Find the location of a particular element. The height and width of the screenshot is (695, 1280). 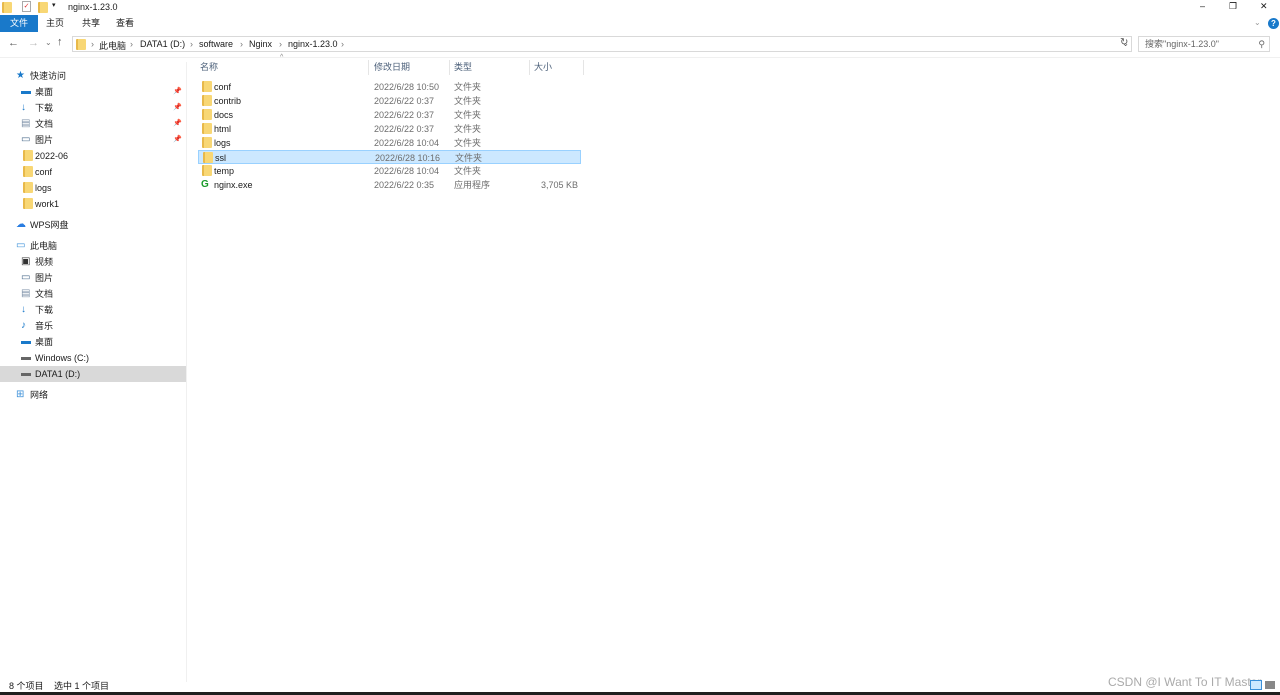

breadcrumb-this-pc: 此电脑 is located at coordinates (112, 45).